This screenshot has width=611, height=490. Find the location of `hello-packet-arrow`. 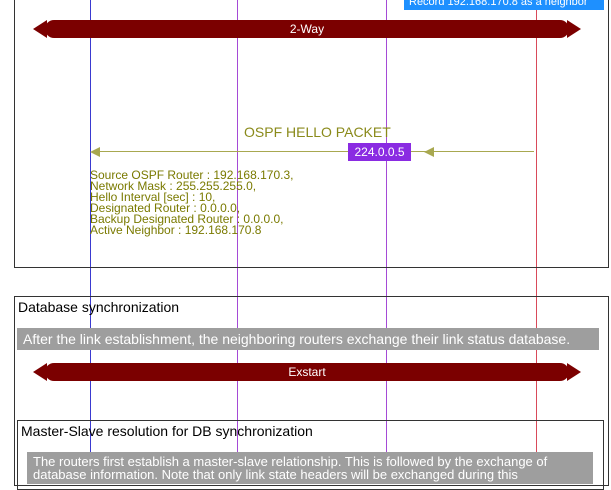

hello-packet-arrow is located at coordinates (315, 151).